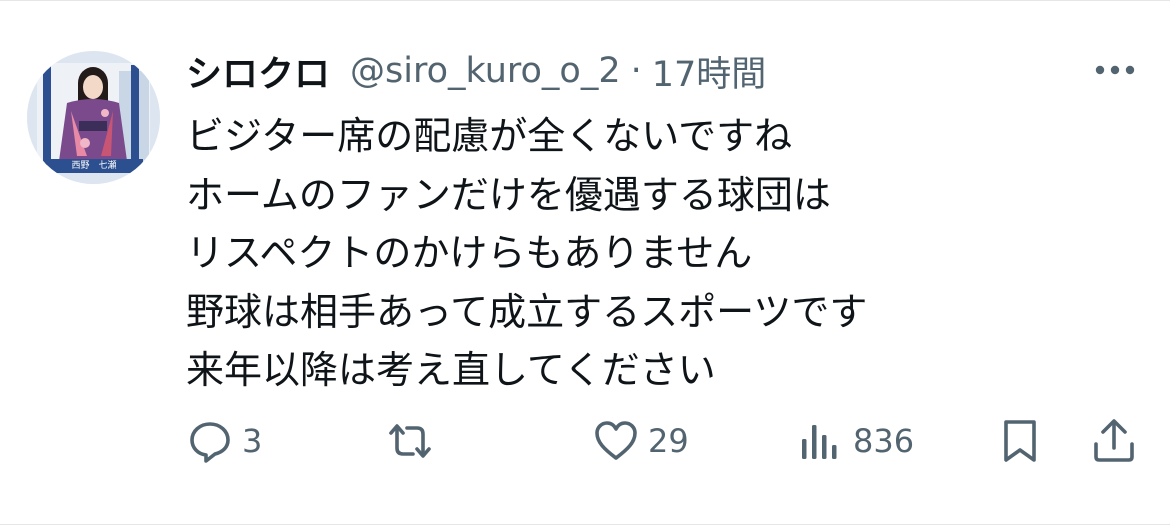  I want to click on heart-icon, so click(616, 440).